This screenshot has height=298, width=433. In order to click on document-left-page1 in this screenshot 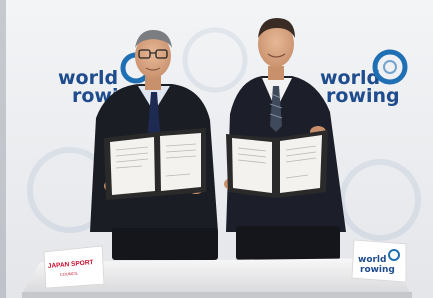, I will do `click(132, 166)`.